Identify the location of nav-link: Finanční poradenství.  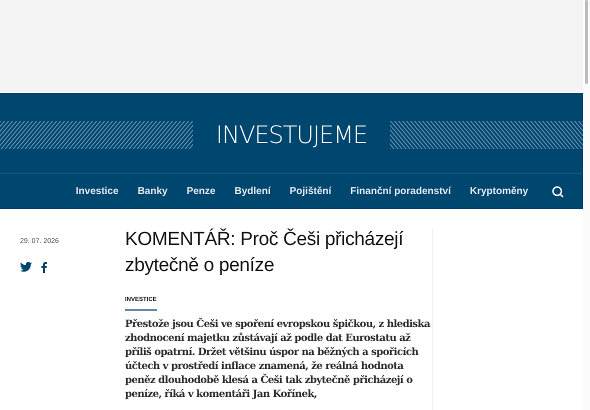
(400, 191).